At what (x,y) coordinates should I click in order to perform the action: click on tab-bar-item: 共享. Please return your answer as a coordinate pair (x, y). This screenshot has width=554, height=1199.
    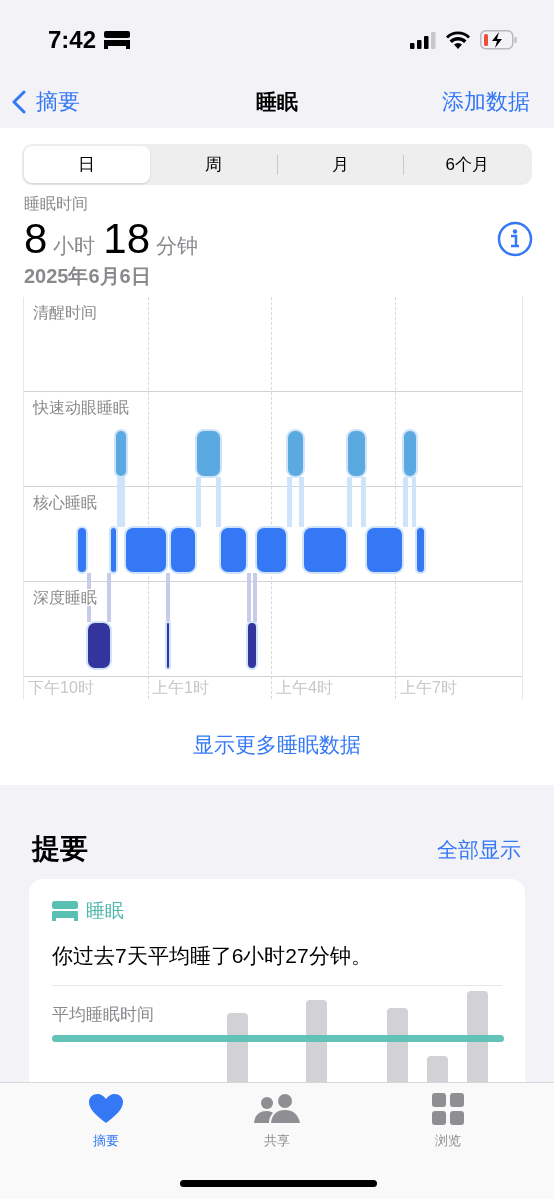
    Looking at the image, I should click on (277, 1122).